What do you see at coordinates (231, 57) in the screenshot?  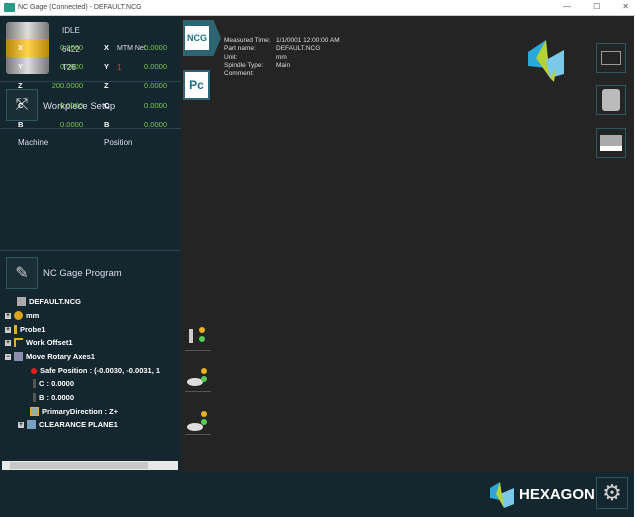 I see `label: Unit:` at bounding box center [231, 57].